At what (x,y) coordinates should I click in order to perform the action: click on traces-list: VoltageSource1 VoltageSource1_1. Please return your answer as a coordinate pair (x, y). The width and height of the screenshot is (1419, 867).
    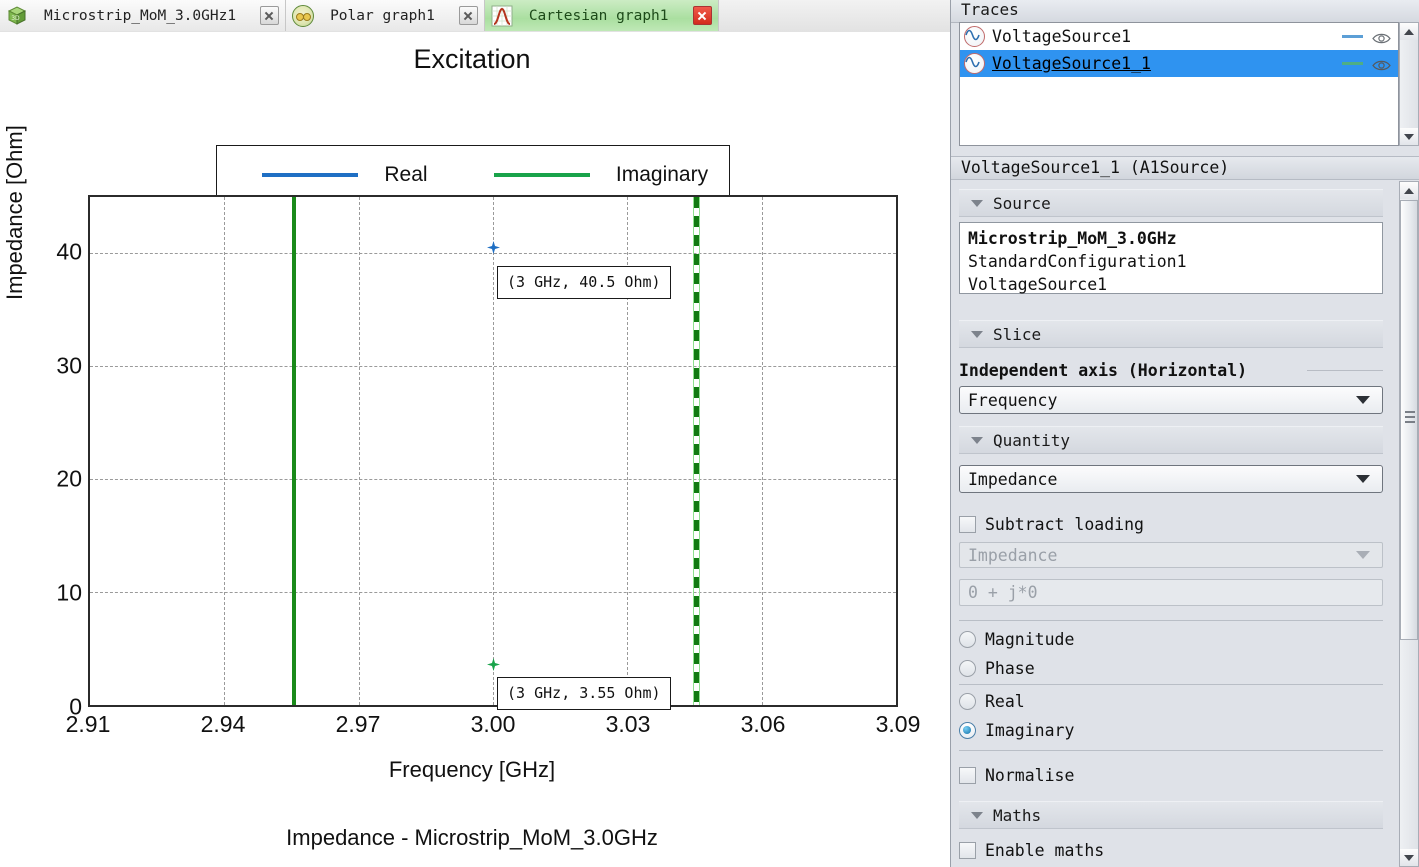
    Looking at the image, I should click on (1179, 84).